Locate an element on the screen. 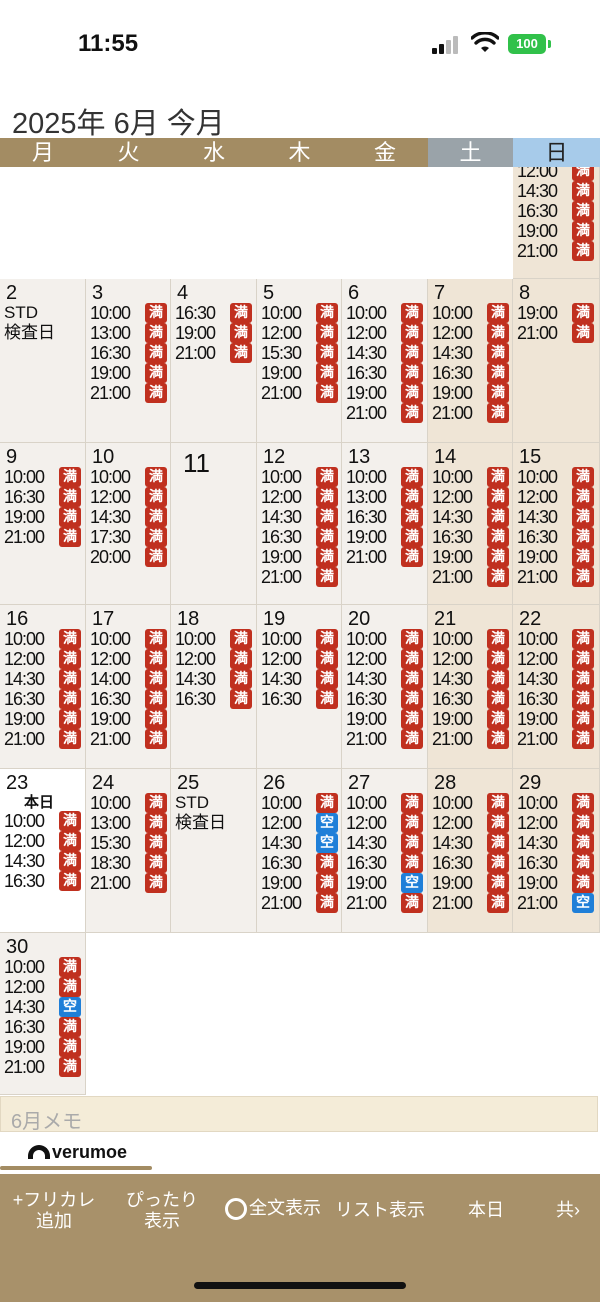 Image resolution: width=600 pixels, height=1302 pixels. day-cell: 29 10:00 満 12:00 満 14:30 満 16:30 満 19:00 満 21:00 空 is located at coordinates (556, 851).